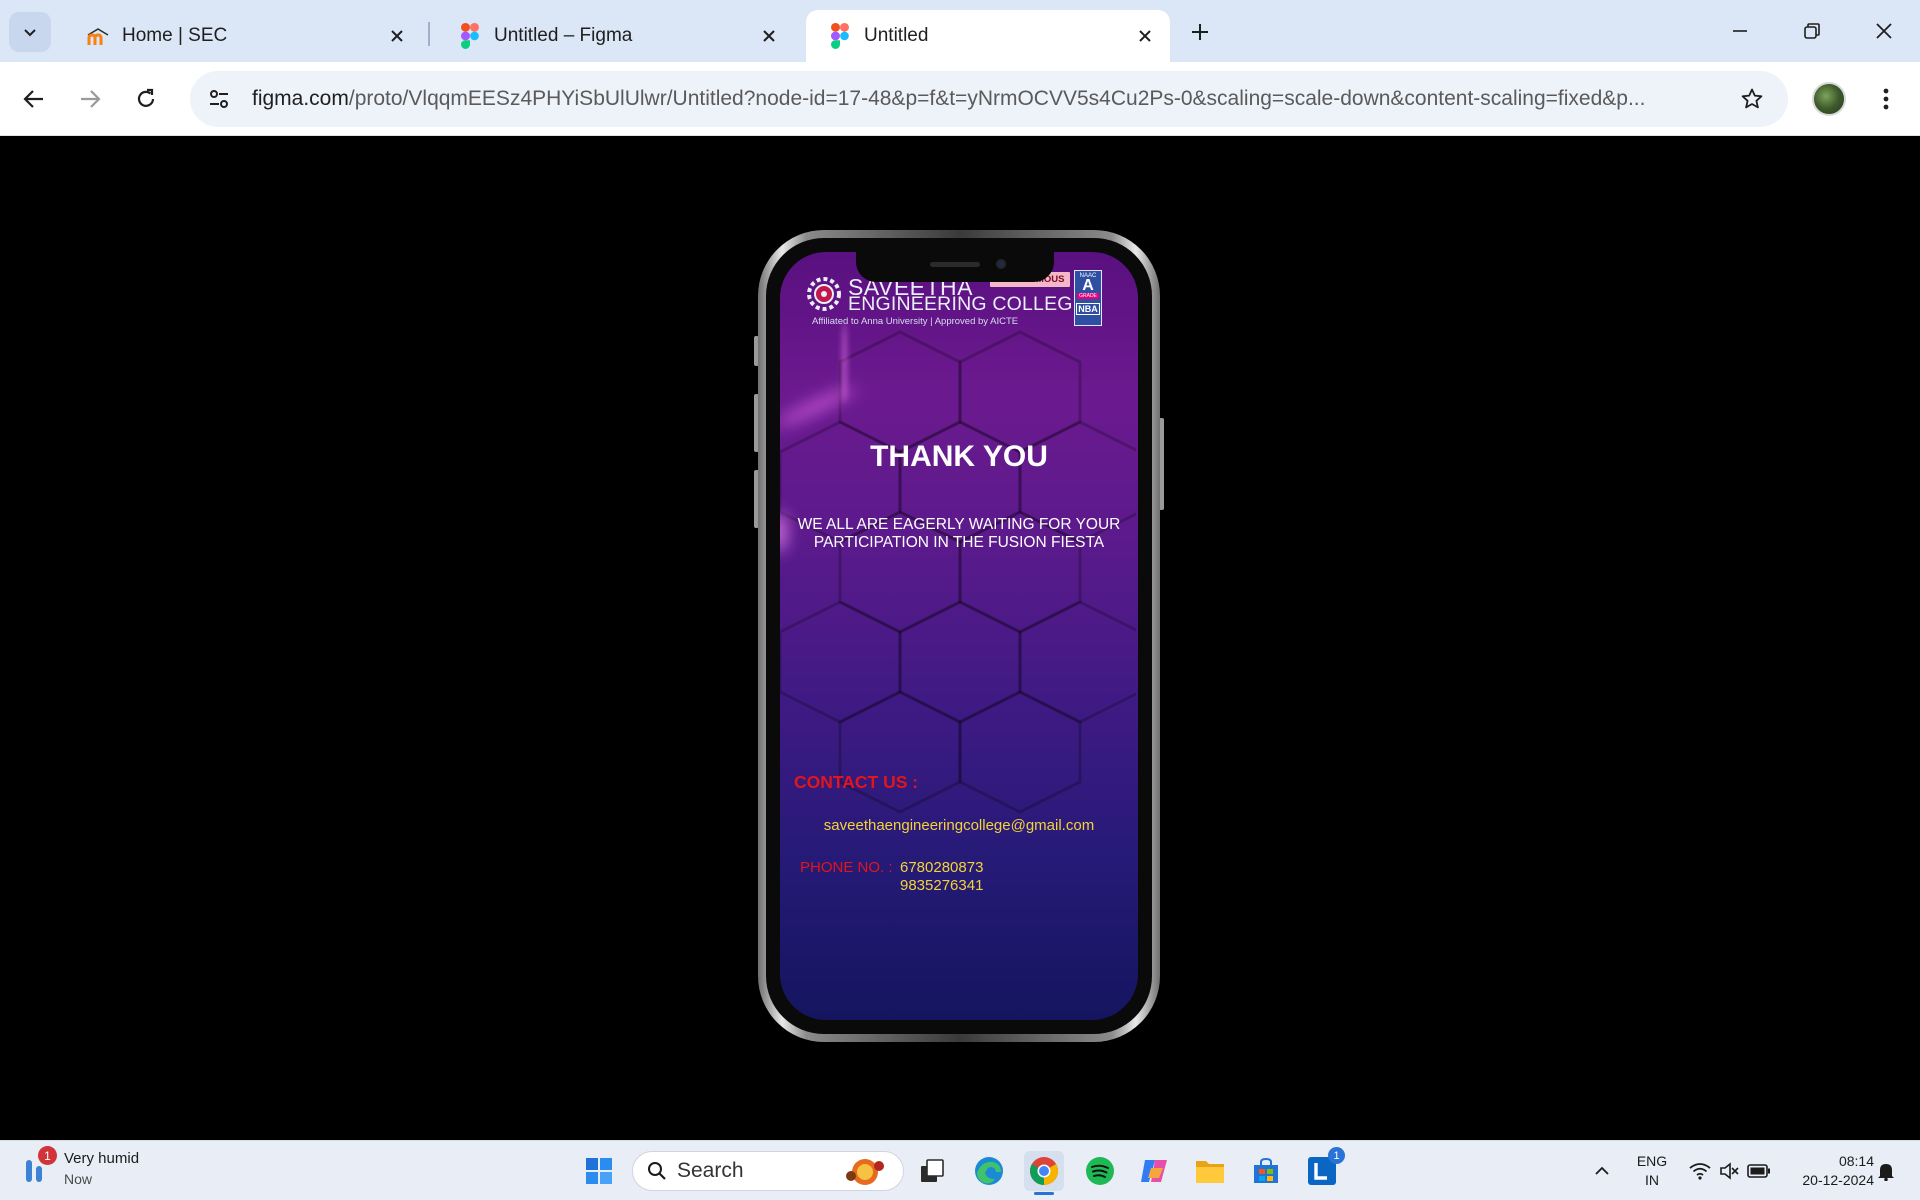 The height and width of the screenshot is (1200, 1920). I want to click on tune-icon, so click(219, 99).